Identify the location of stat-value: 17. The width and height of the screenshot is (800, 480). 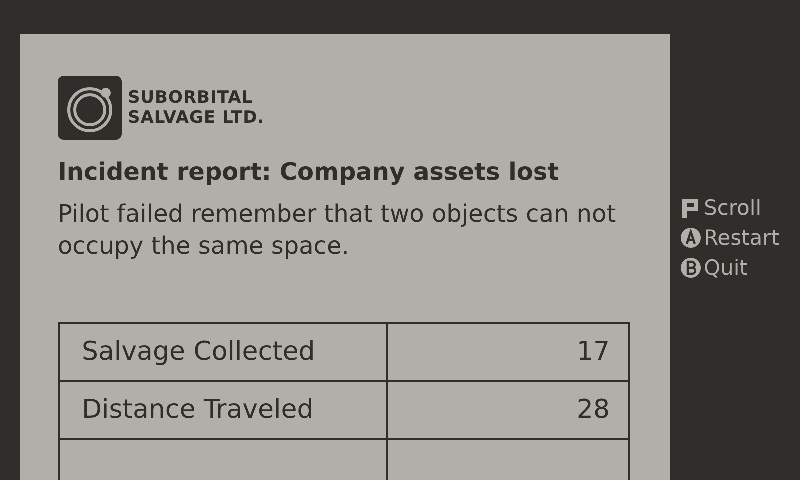
(509, 353).